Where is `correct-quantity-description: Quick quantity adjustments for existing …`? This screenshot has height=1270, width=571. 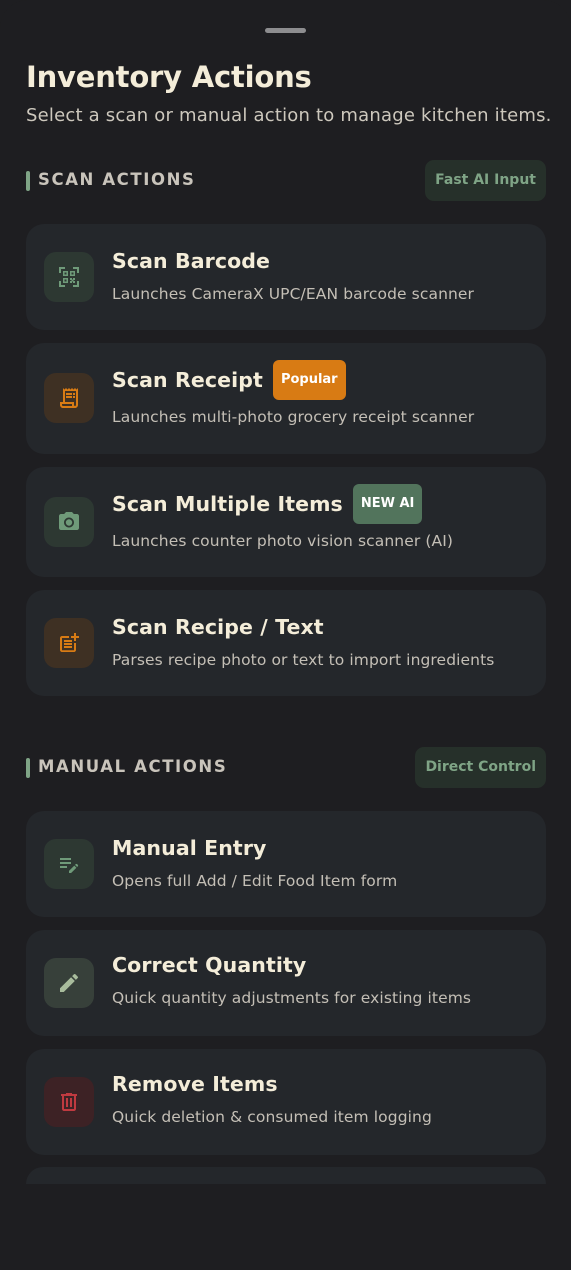
correct-quantity-description: Quick quantity adjustments for existing … is located at coordinates (292, 998).